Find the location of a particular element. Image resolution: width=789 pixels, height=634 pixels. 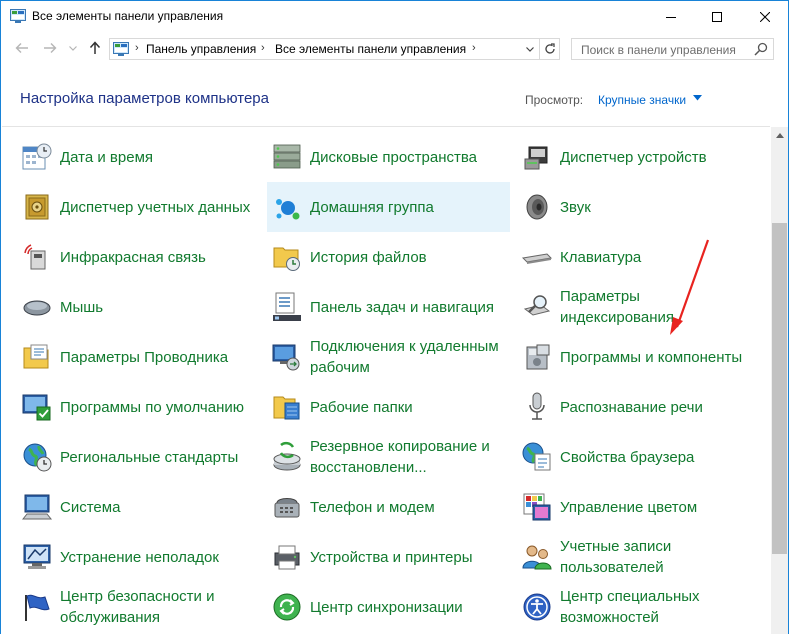

item-credential-manager: Диспетчер учетных данных is located at coordinates (138, 207).